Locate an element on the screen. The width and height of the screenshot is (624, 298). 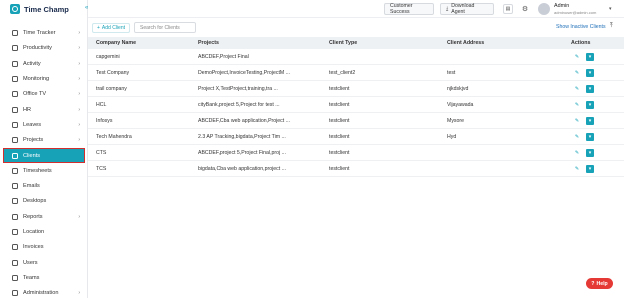
sidebar-item-location: Location is located at coordinates (44, 231).